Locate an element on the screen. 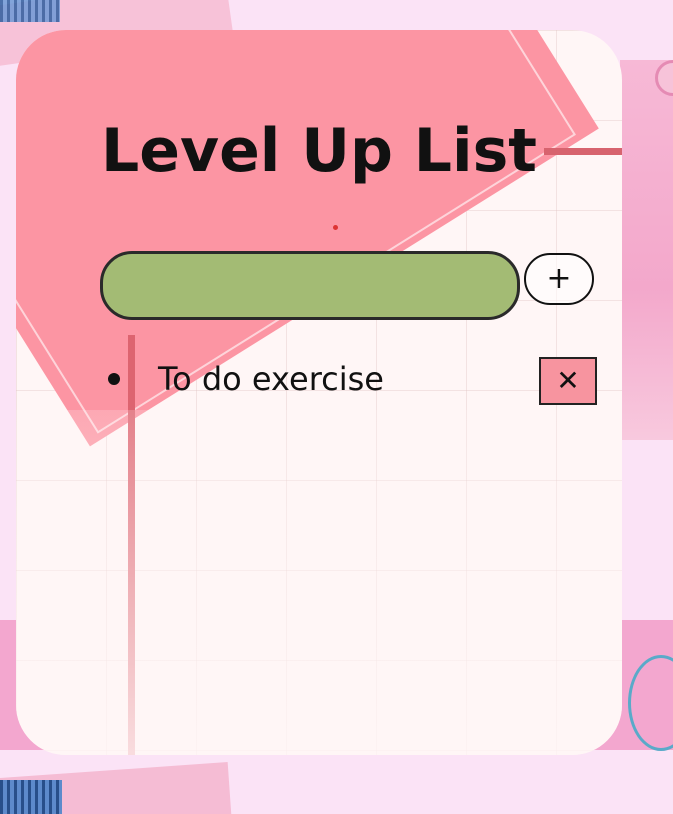  app-title: Level Up List is located at coordinates (319, 151).